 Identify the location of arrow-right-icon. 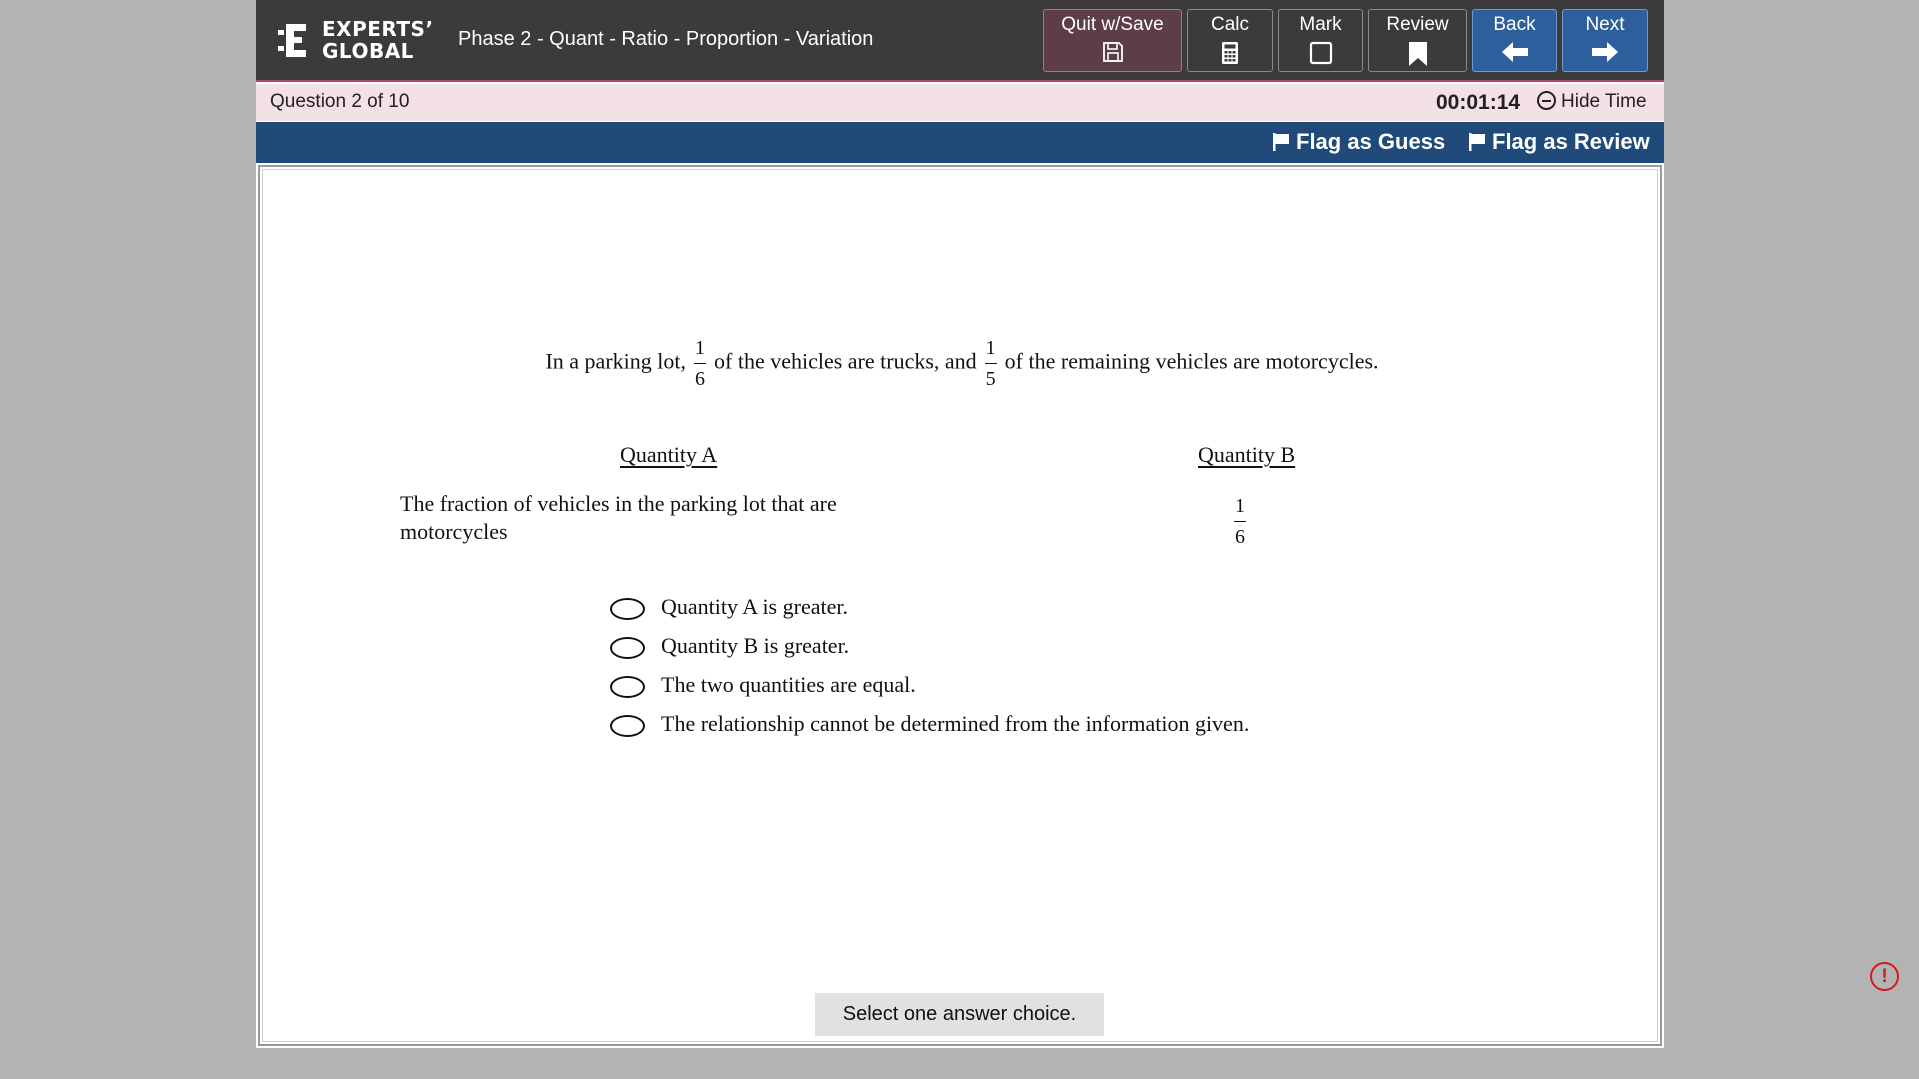
(1605, 52).